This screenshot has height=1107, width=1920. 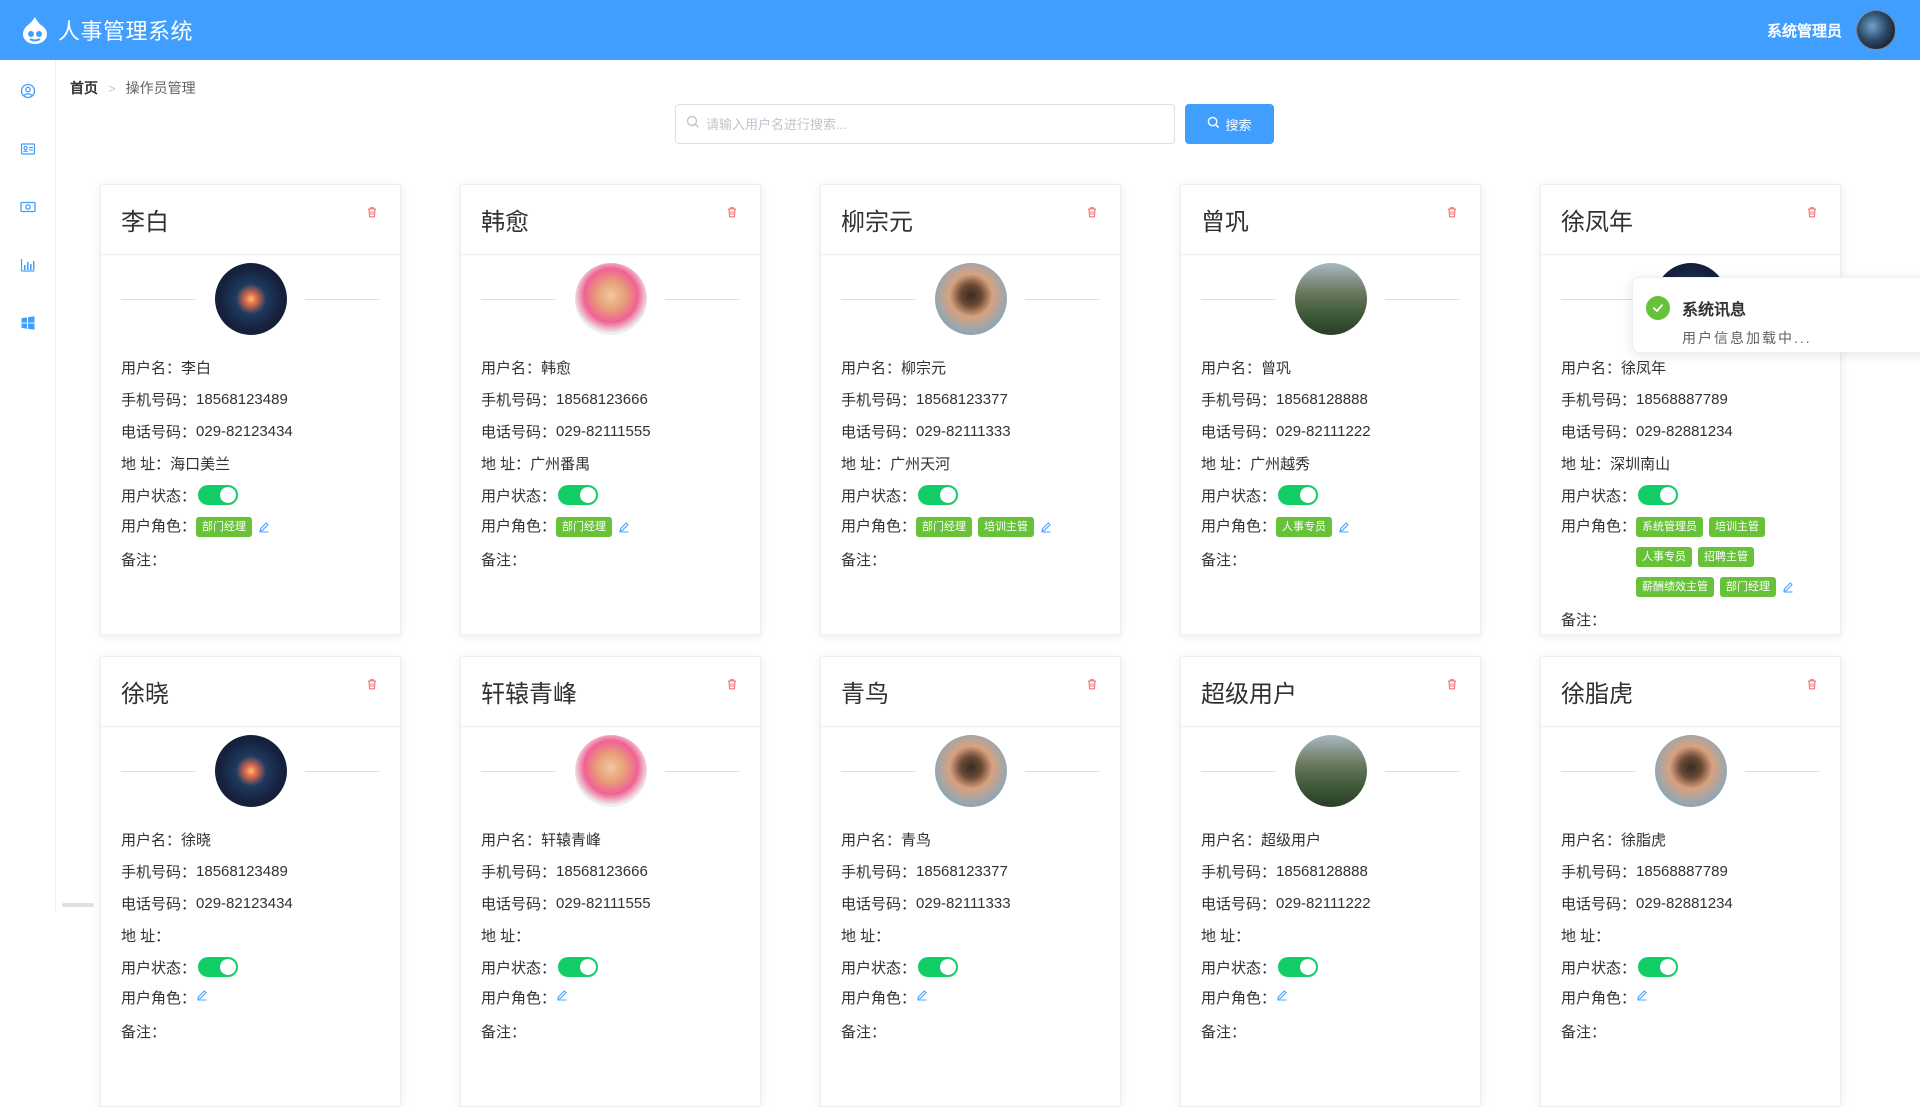 What do you see at coordinates (1690, 399) in the screenshot?
I see `mobile-row: 手机号码： 18568887789` at bounding box center [1690, 399].